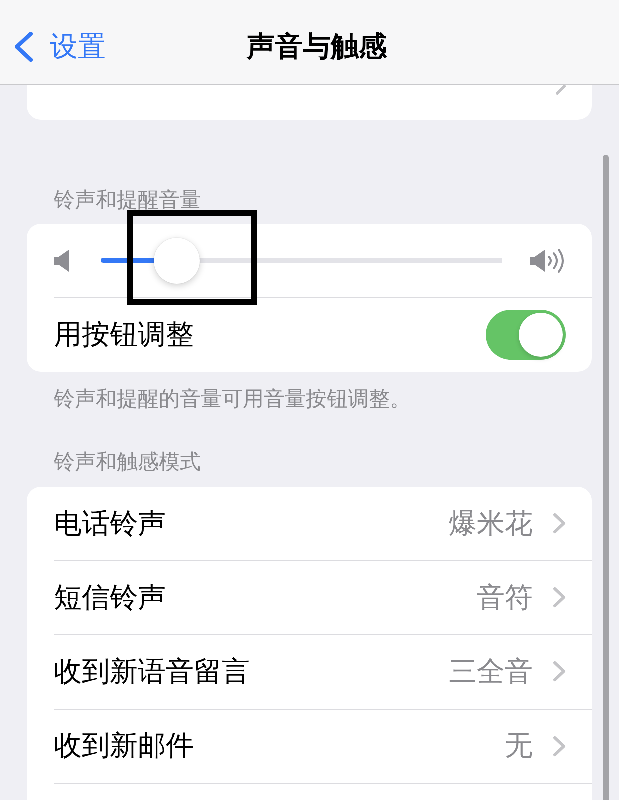 This screenshot has height=800, width=619. Describe the element at coordinates (124, 746) in the screenshot. I see `row-label: 收到新邮件` at that location.